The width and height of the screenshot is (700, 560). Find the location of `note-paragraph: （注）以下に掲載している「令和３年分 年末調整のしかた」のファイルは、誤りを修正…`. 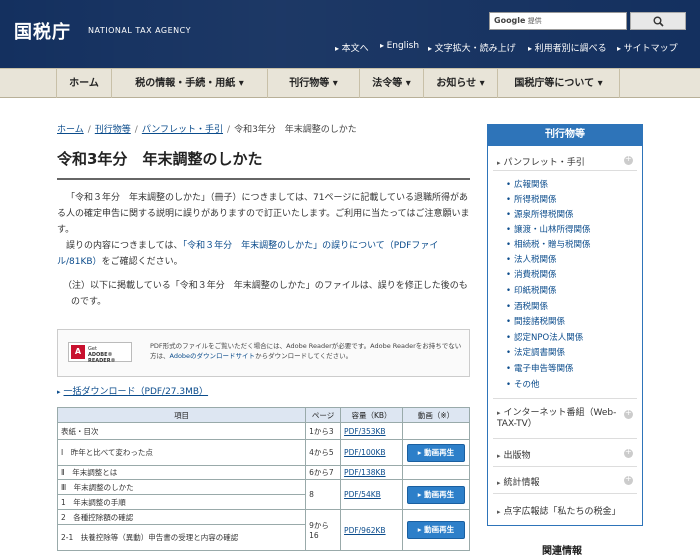

note-paragraph: （注）以下に掲載している「令和３年分 年末調整のしかた」のファイルは、誤りを修正… is located at coordinates (265, 294).